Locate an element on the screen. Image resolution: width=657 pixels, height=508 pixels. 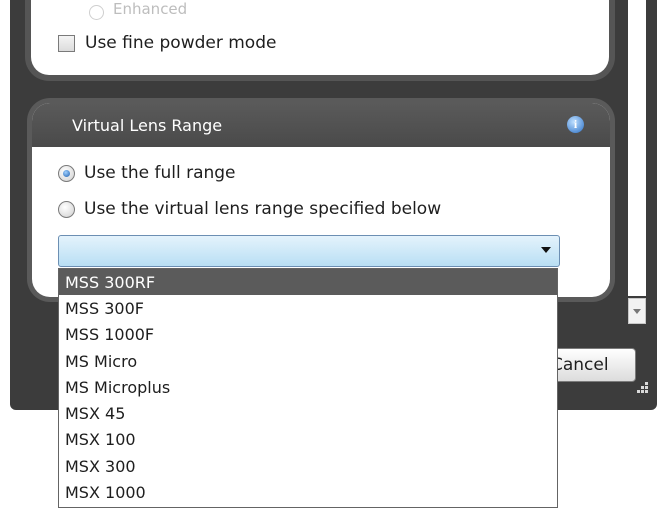
scroll-down-button is located at coordinates (637, 311).